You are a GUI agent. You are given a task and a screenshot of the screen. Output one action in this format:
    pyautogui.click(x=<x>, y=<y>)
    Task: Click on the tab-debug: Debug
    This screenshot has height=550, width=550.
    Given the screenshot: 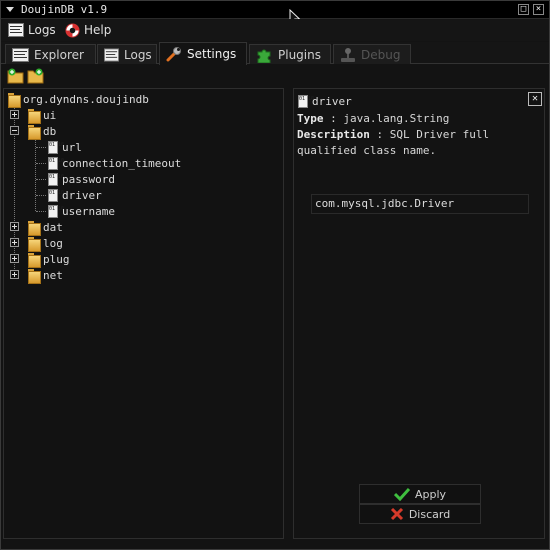 What is the action you would take?
    pyautogui.click(x=372, y=54)
    